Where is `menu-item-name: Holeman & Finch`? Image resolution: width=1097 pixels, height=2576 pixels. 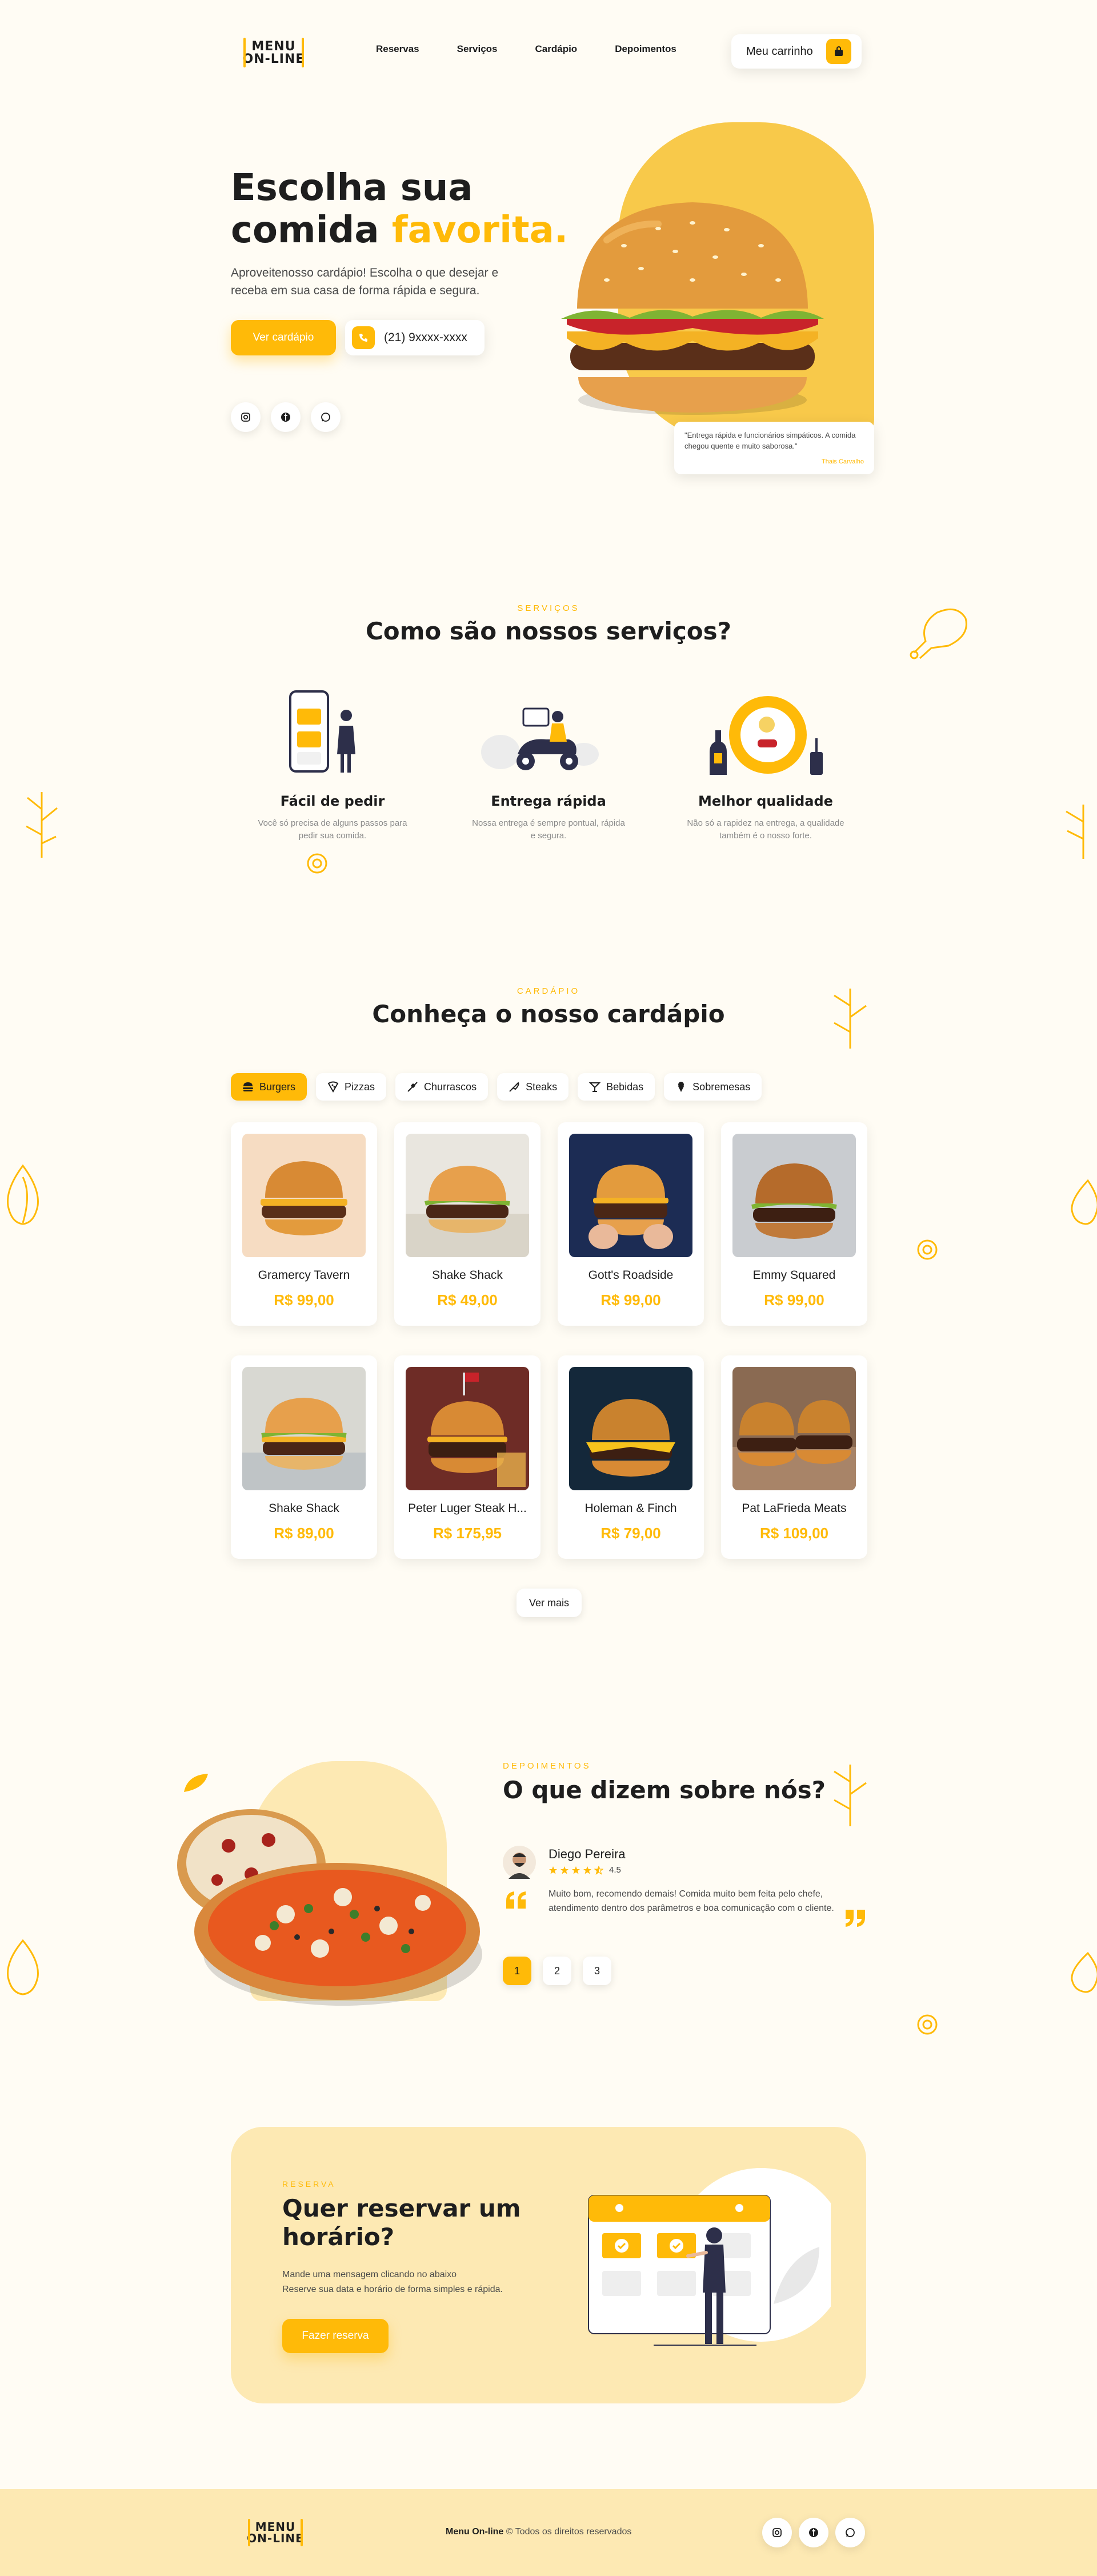
menu-item-name: Holeman & Finch is located at coordinates (630, 1508).